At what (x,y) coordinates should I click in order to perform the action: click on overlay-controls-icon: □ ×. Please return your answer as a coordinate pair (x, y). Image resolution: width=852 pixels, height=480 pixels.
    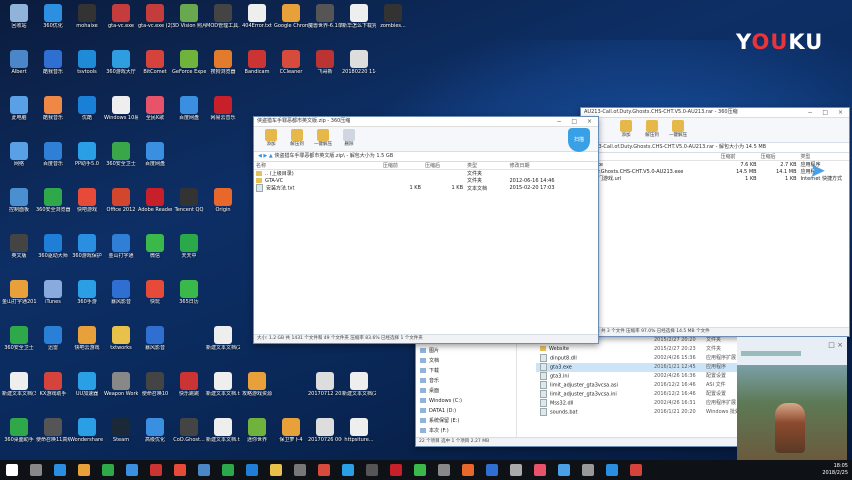
    Looking at the image, I should click on (835, 345).